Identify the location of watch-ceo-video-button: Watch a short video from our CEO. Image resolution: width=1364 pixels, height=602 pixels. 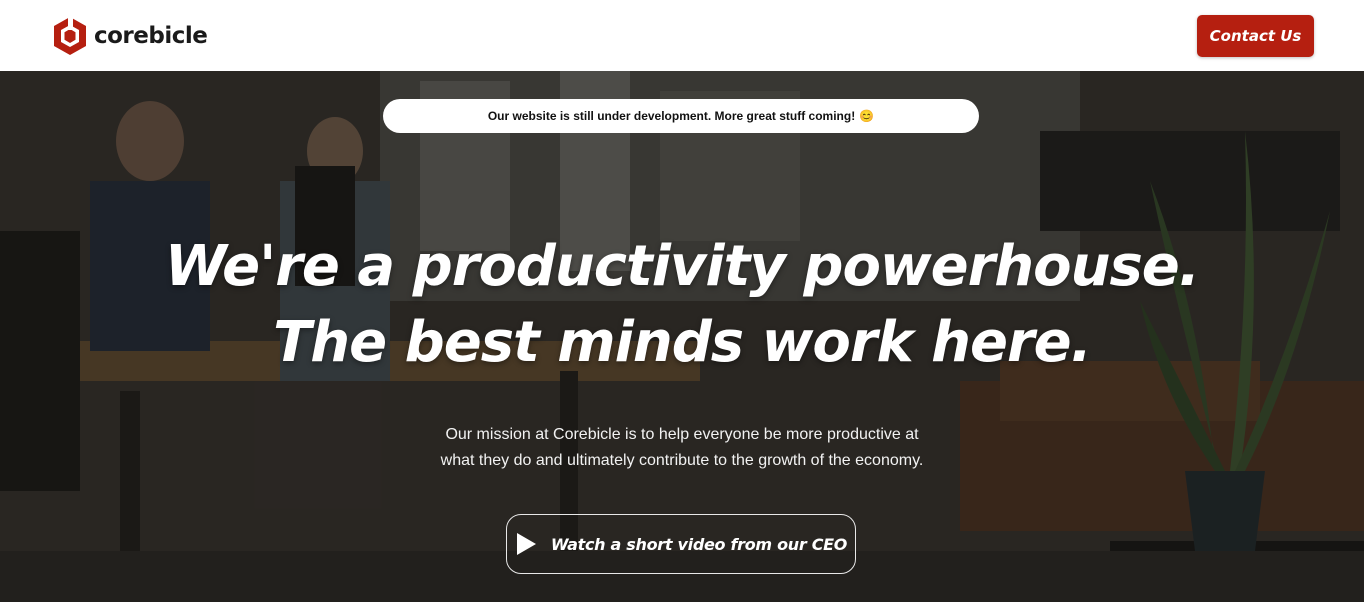
(681, 544).